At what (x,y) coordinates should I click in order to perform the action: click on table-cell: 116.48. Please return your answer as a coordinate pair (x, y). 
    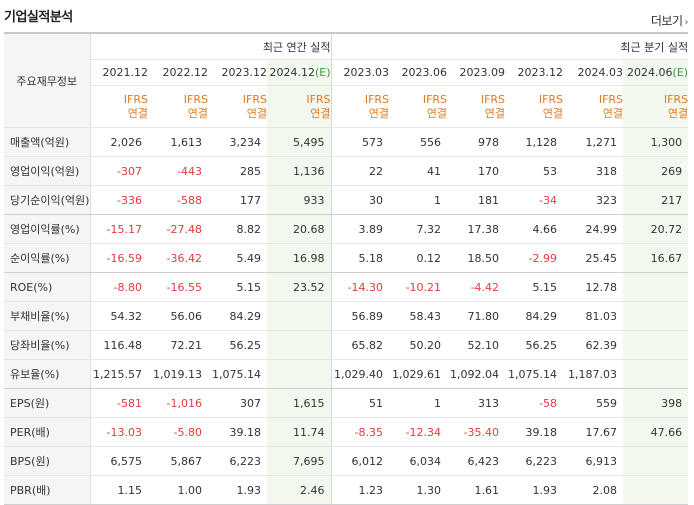
    Looking at the image, I should click on (119, 345).